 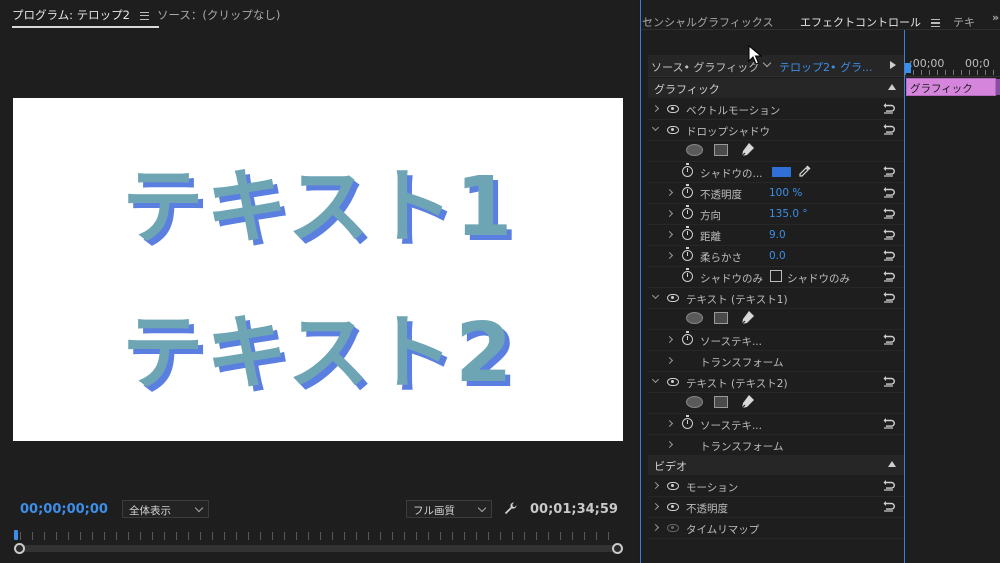 I want to click on param-row-softness: 柔らかさ 0.0, so click(x=776, y=256).